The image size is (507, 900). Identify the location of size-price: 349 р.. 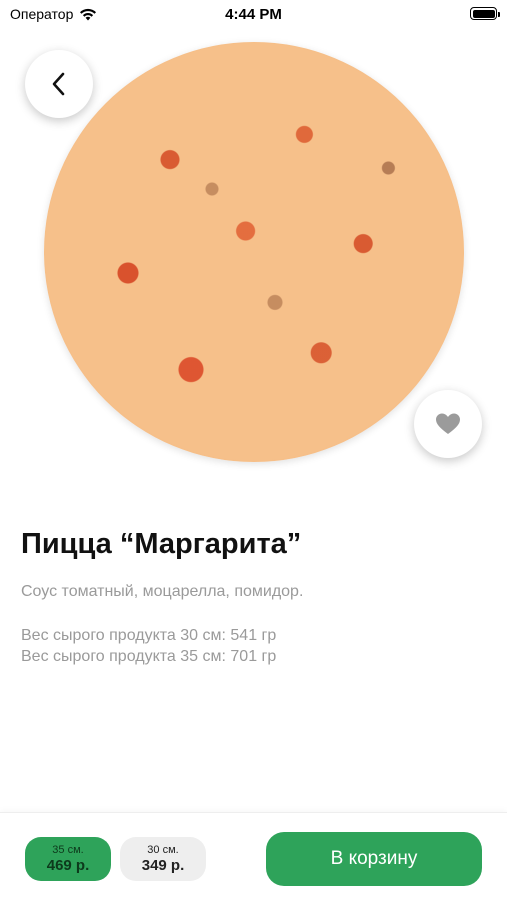
(163, 865).